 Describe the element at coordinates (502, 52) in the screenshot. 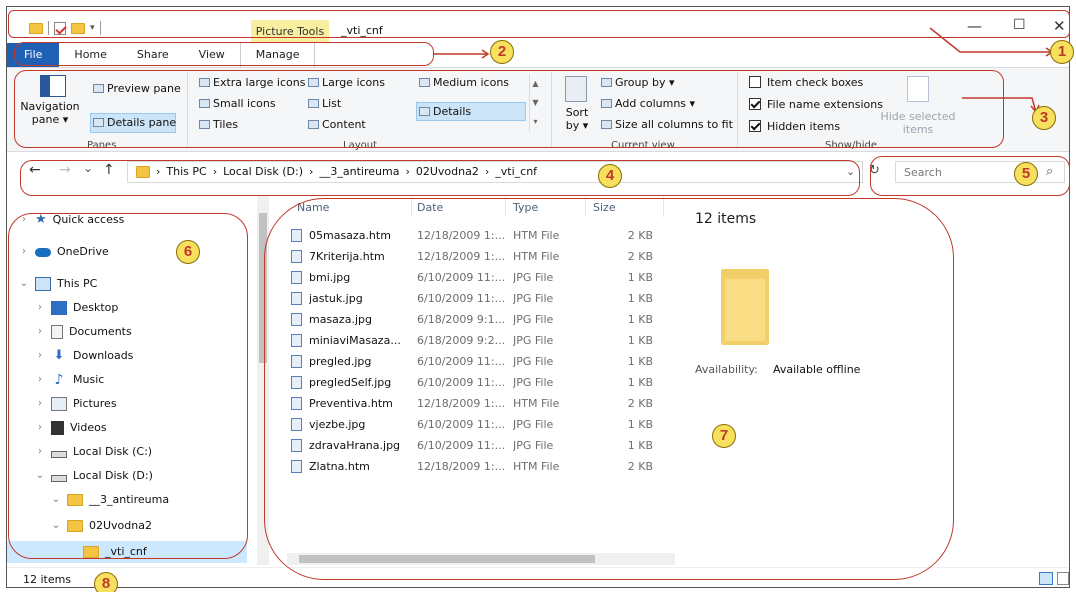

I see `annotation-badge-2: 2` at that location.